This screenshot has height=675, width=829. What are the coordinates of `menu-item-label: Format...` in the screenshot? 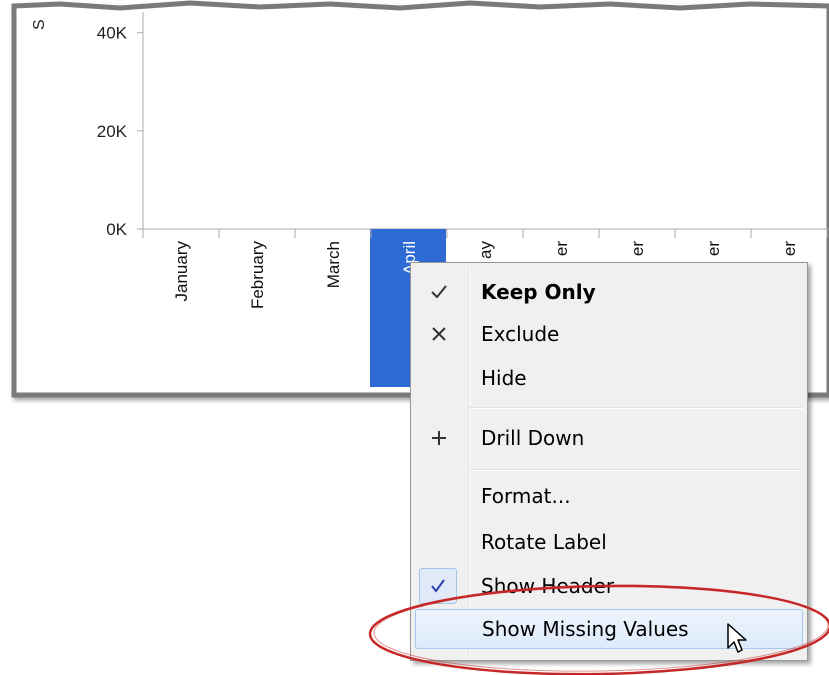 It's located at (526, 496).